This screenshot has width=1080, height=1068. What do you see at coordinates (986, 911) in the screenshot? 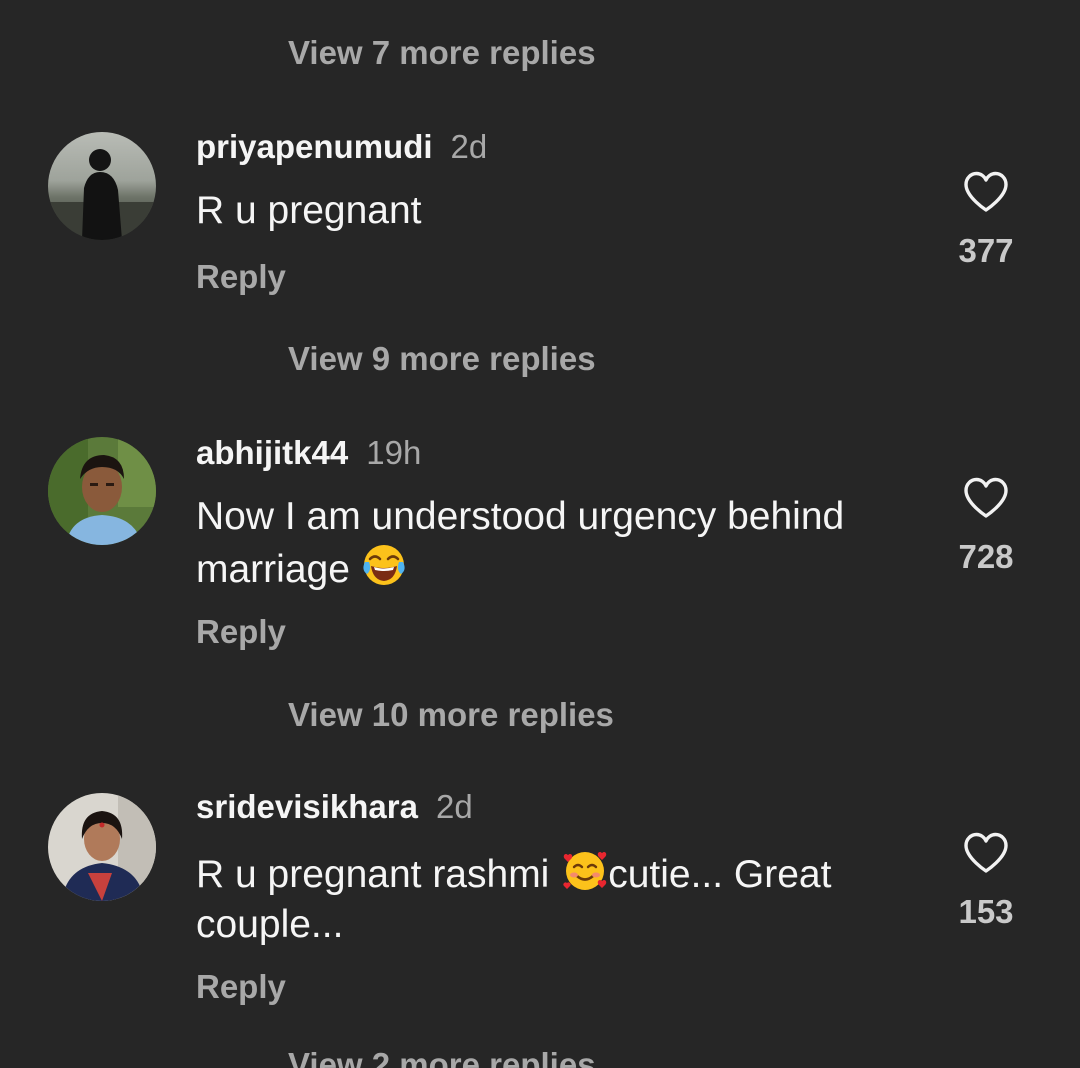
I see `like-count: 153` at bounding box center [986, 911].